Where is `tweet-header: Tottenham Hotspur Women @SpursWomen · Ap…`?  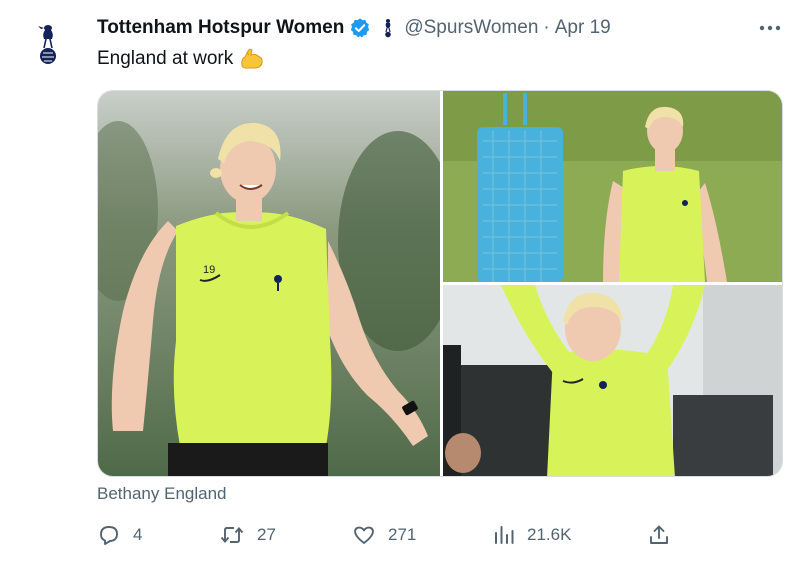
tweet-header: Tottenham Hotspur Women @SpursWomen · Ap… is located at coordinates (354, 28).